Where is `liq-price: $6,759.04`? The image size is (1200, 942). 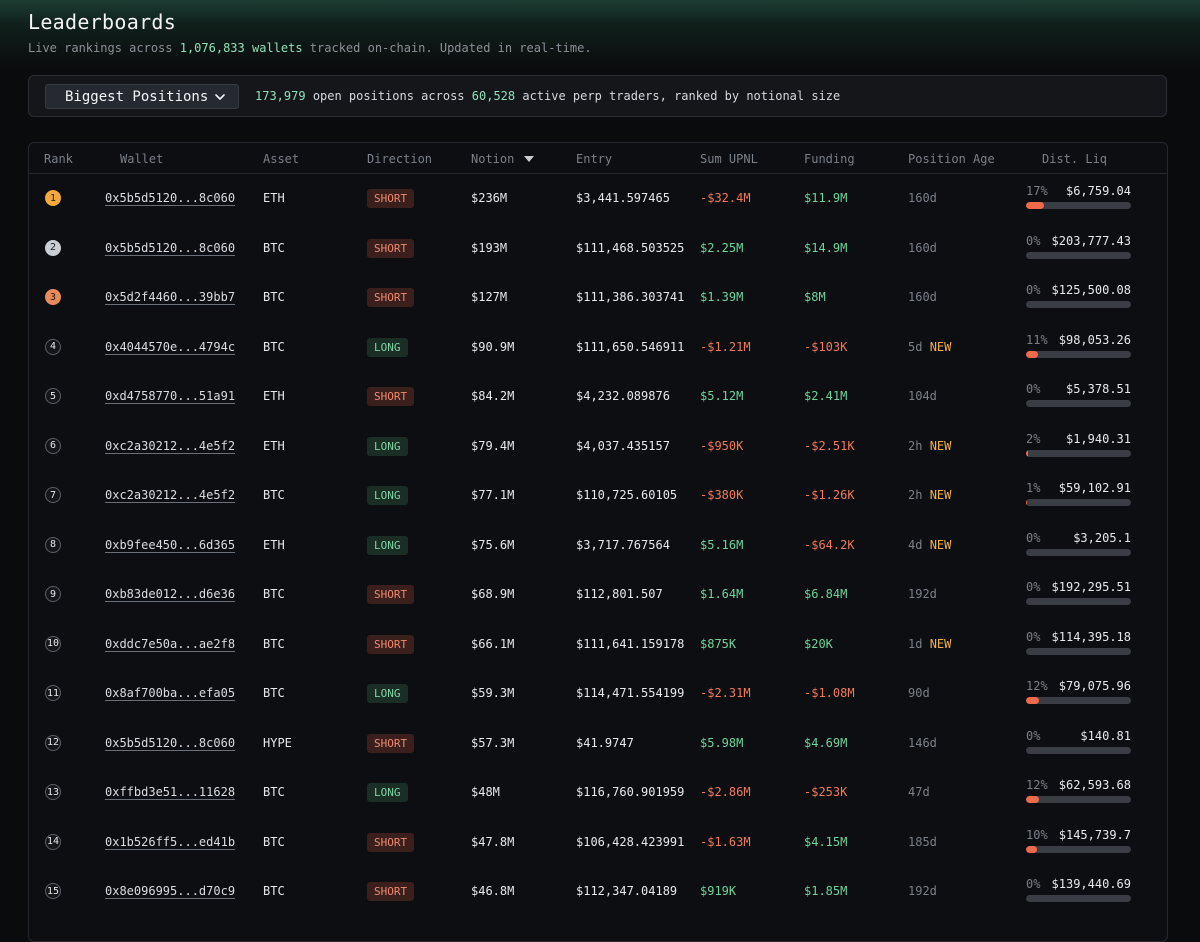 liq-price: $6,759.04 is located at coordinates (1098, 191).